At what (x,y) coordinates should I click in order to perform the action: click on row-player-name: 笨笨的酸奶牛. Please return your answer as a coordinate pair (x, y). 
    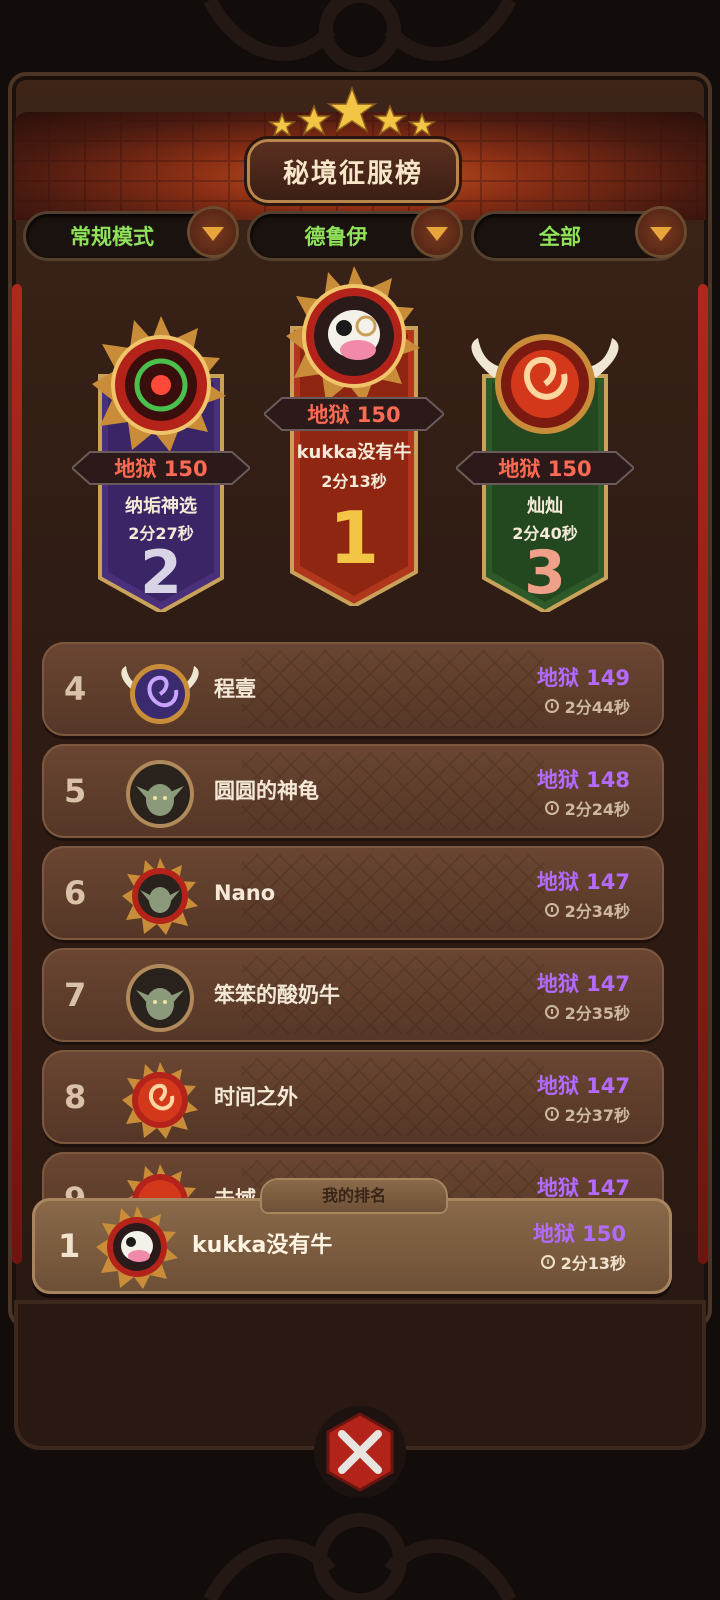
    Looking at the image, I should click on (277, 995).